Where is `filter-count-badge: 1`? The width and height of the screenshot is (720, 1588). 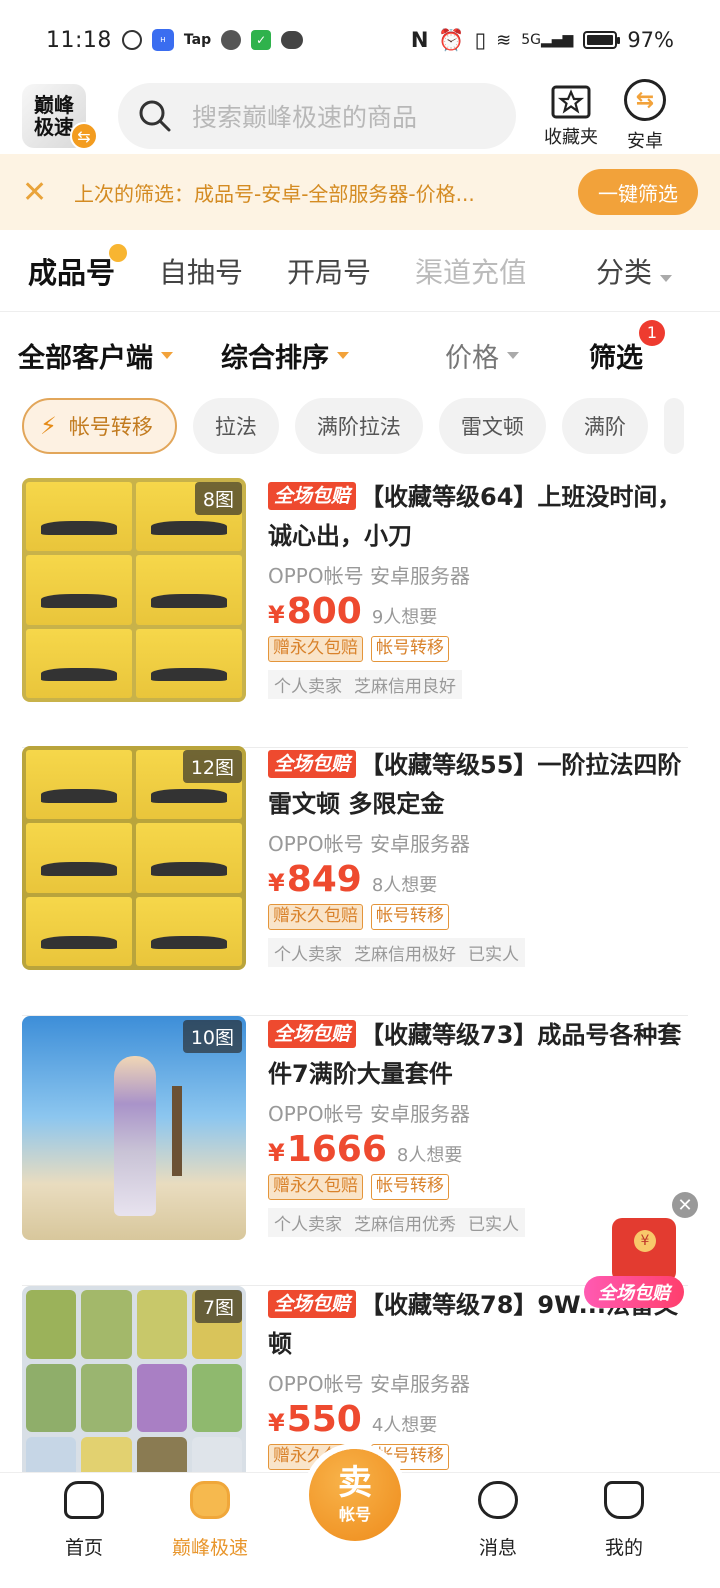
filter-count-badge: 1 is located at coordinates (652, 332).